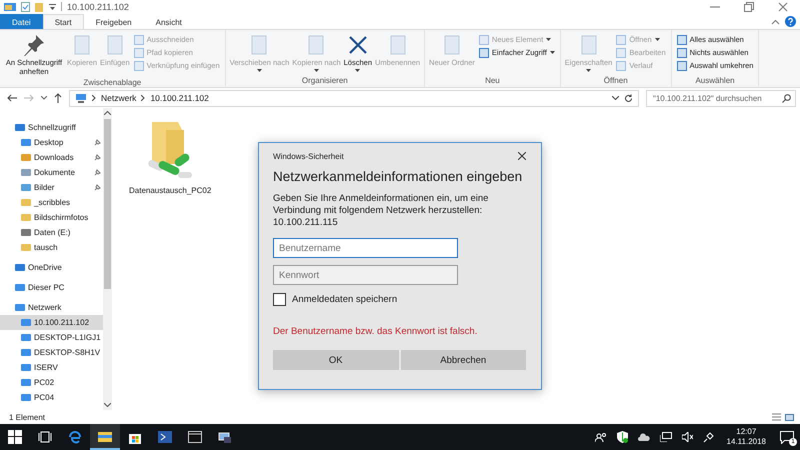 The height and width of the screenshot is (450, 800). What do you see at coordinates (52, 6) in the screenshot?
I see `customize-caret-icon` at bounding box center [52, 6].